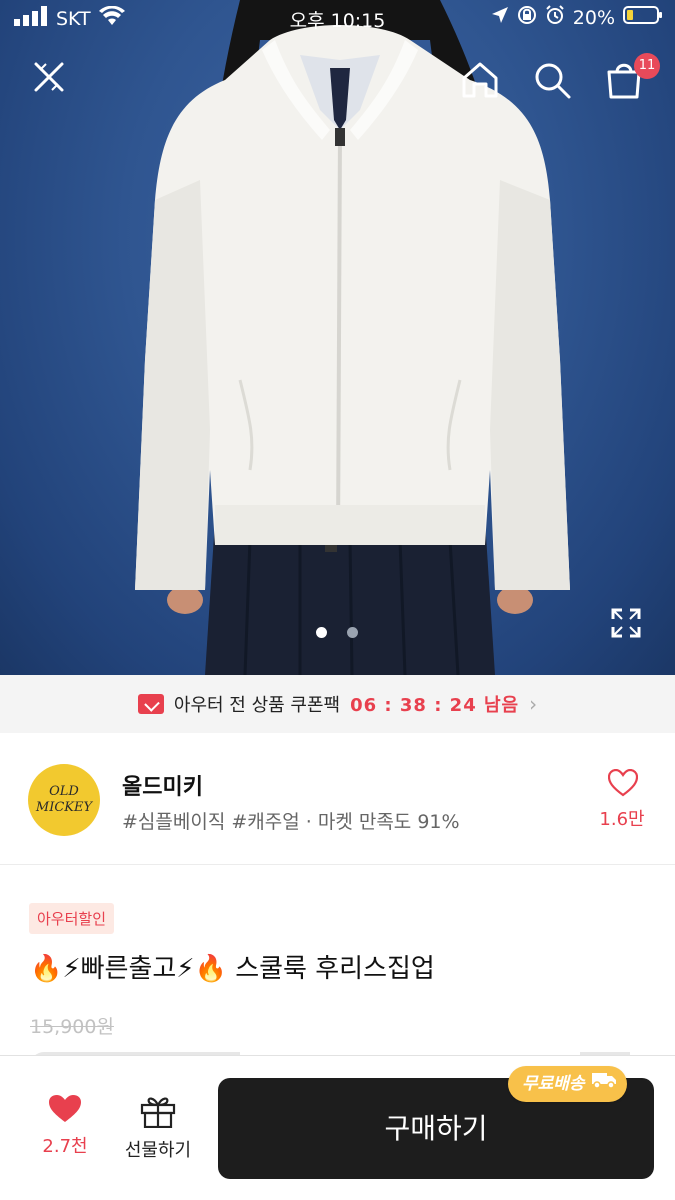 This screenshot has width=675, height=1200. Describe the element at coordinates (72, 918) in the screenshot. I see `discount-badge: 아우터할인` at that location.